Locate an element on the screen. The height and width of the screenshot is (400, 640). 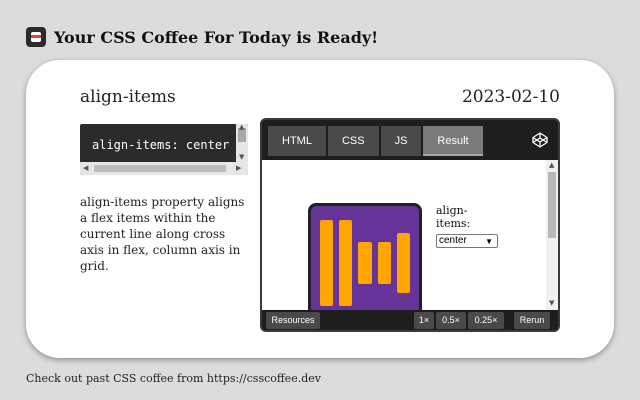
header: Your CSS Coffee For Today is Ready! is located at coordinates (202, 37).